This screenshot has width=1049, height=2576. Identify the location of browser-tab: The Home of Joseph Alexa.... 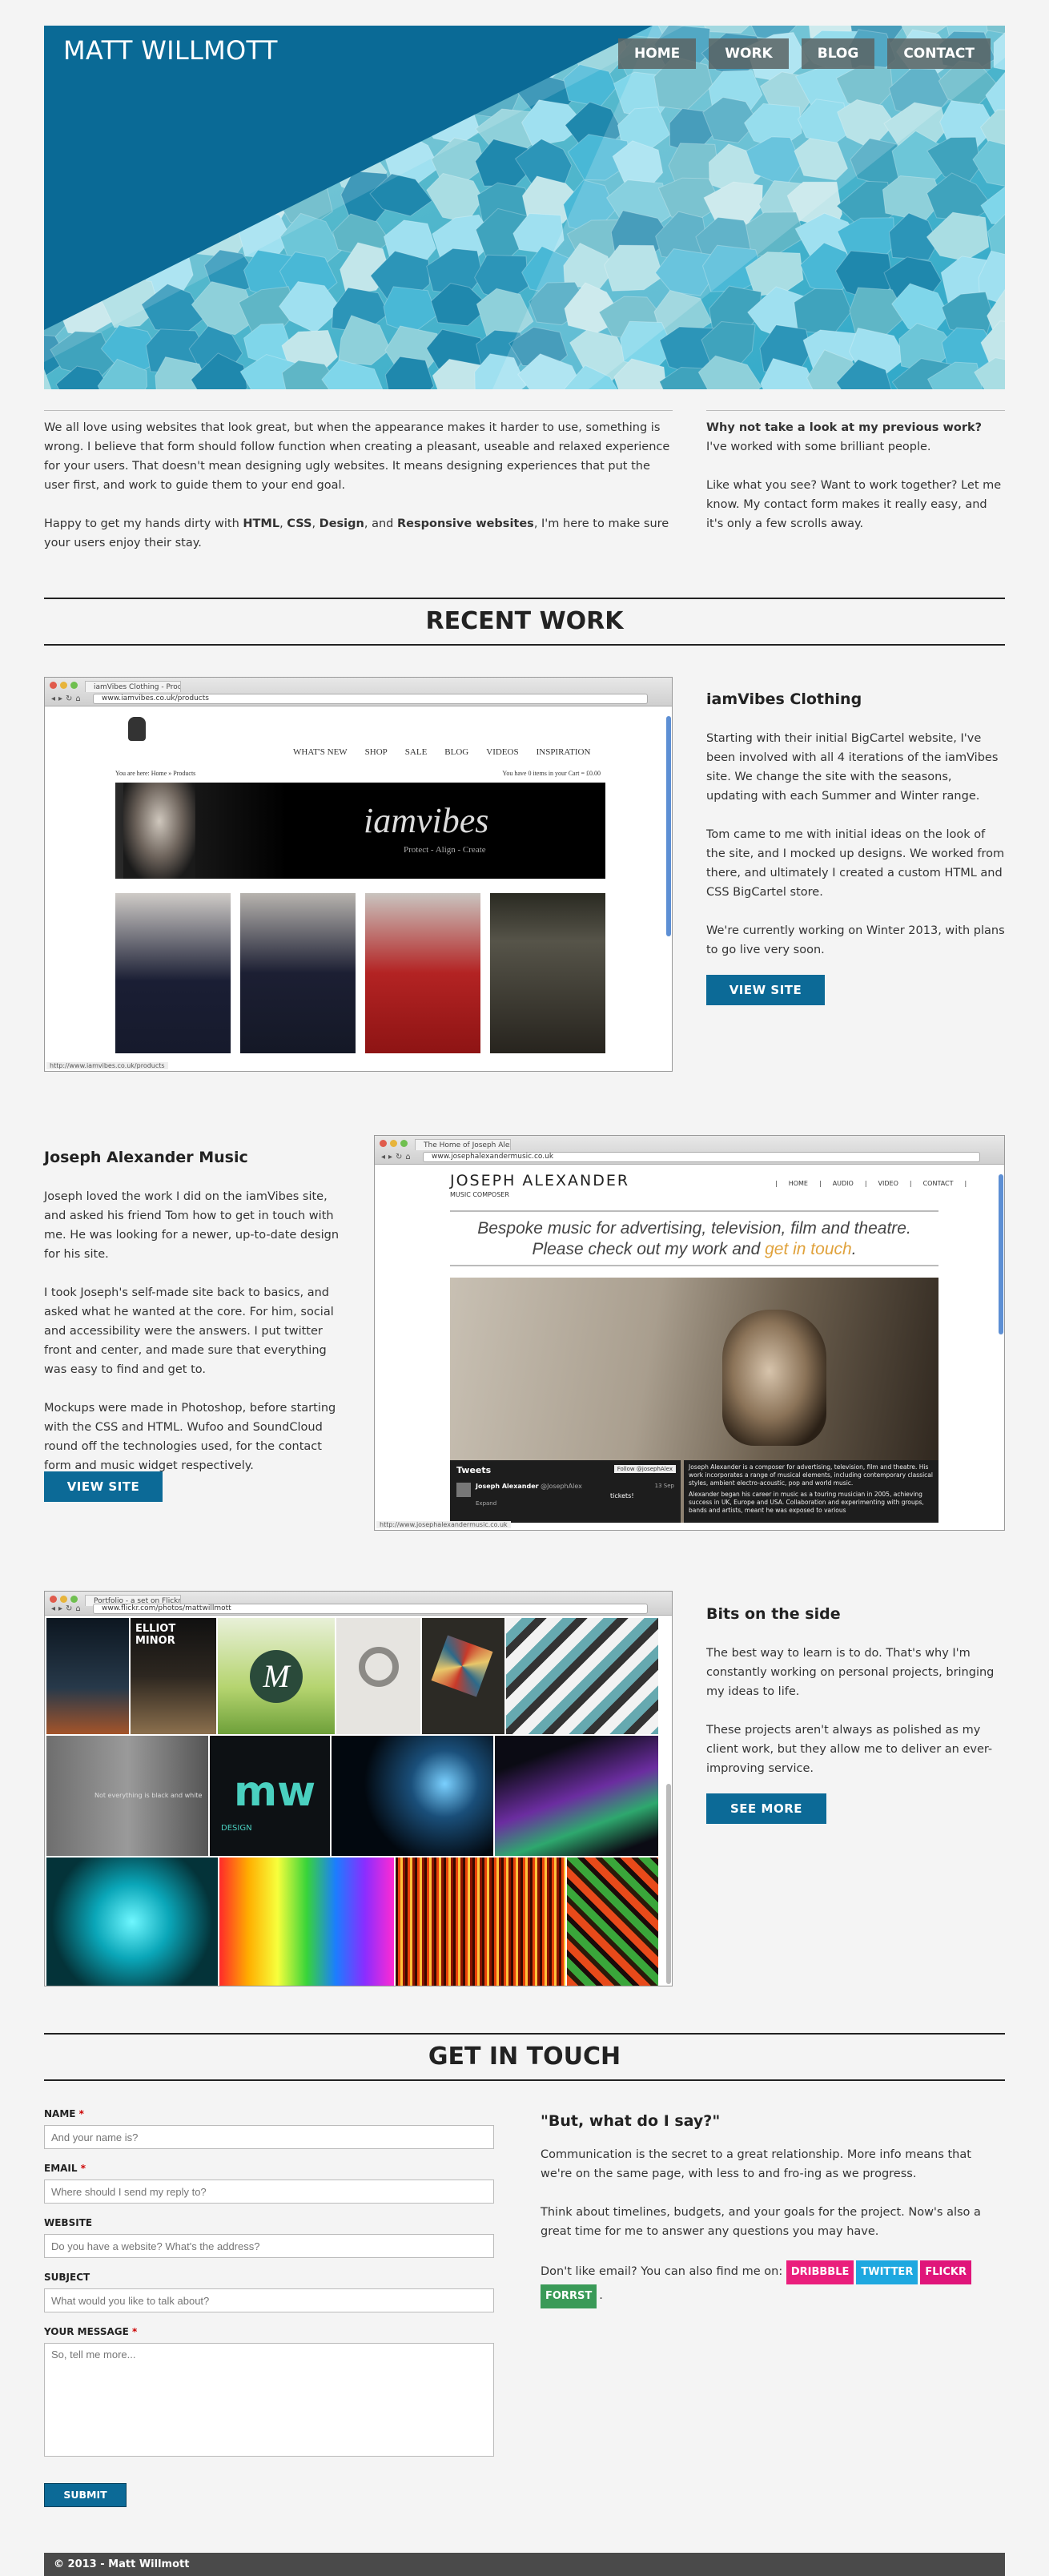
(463, 1144).